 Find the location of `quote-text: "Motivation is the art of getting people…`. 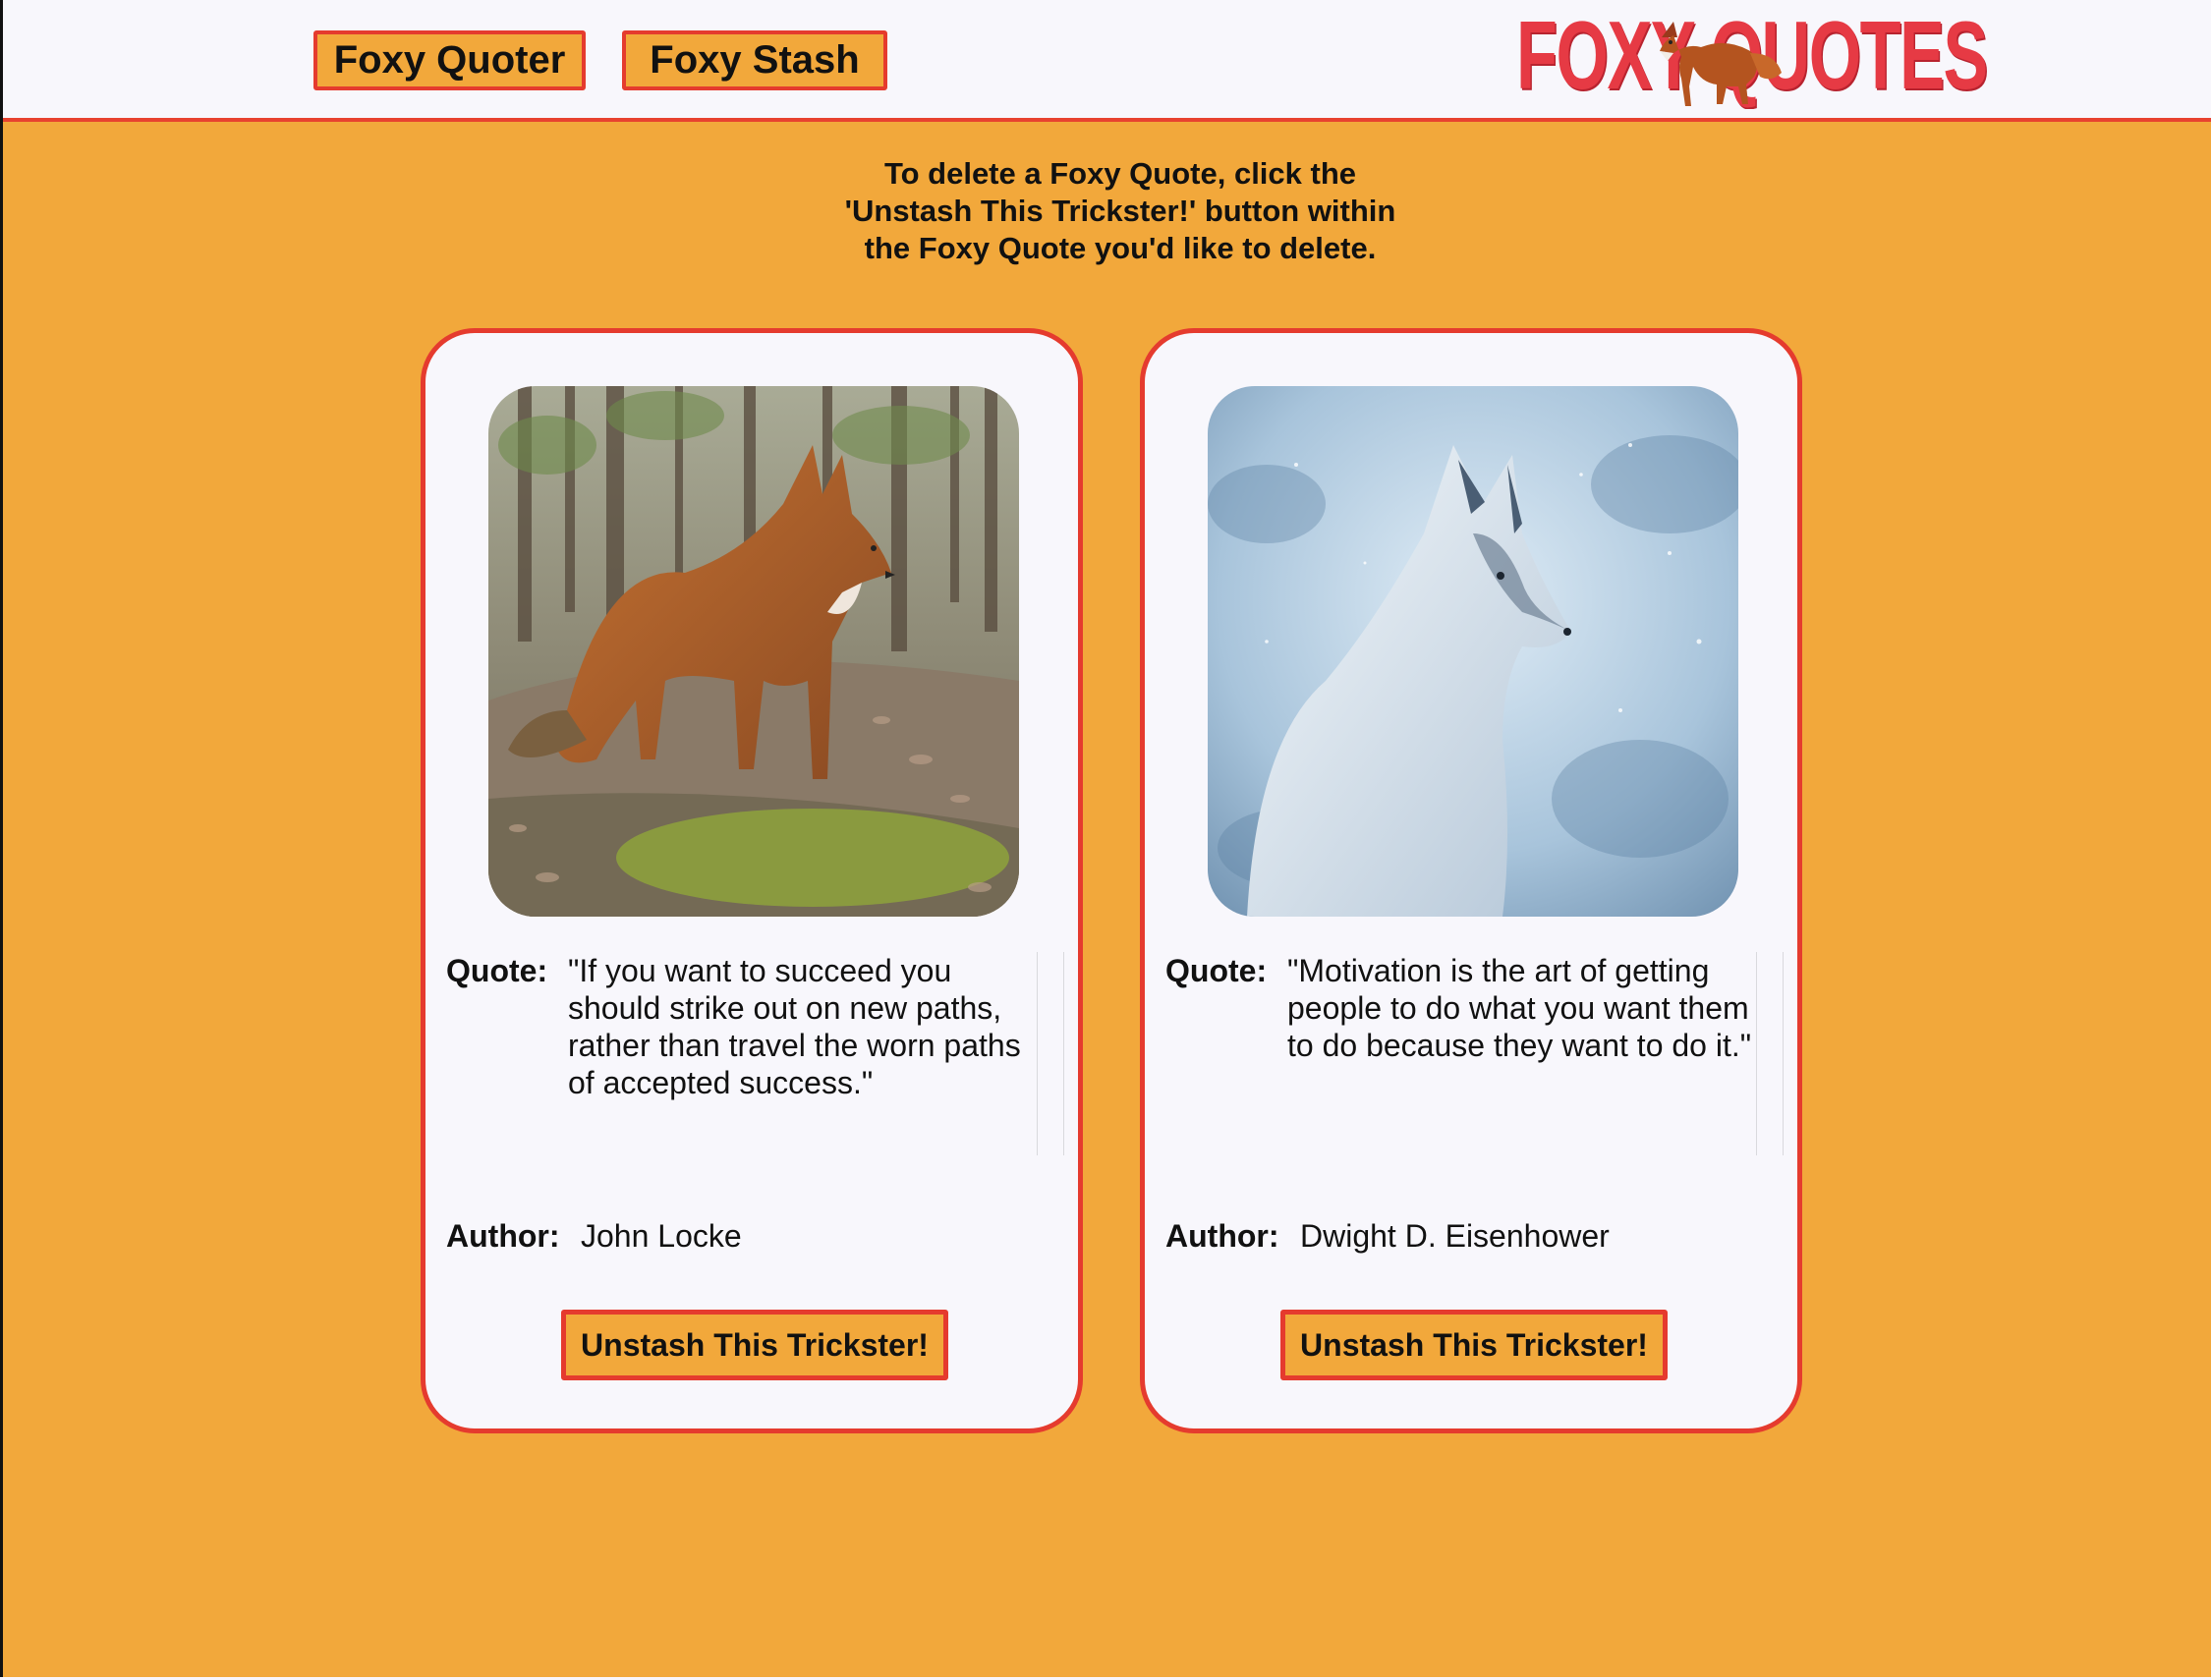

quote-text: "Motivation is the art of getting people… is located at coordinates (1519, 1008).